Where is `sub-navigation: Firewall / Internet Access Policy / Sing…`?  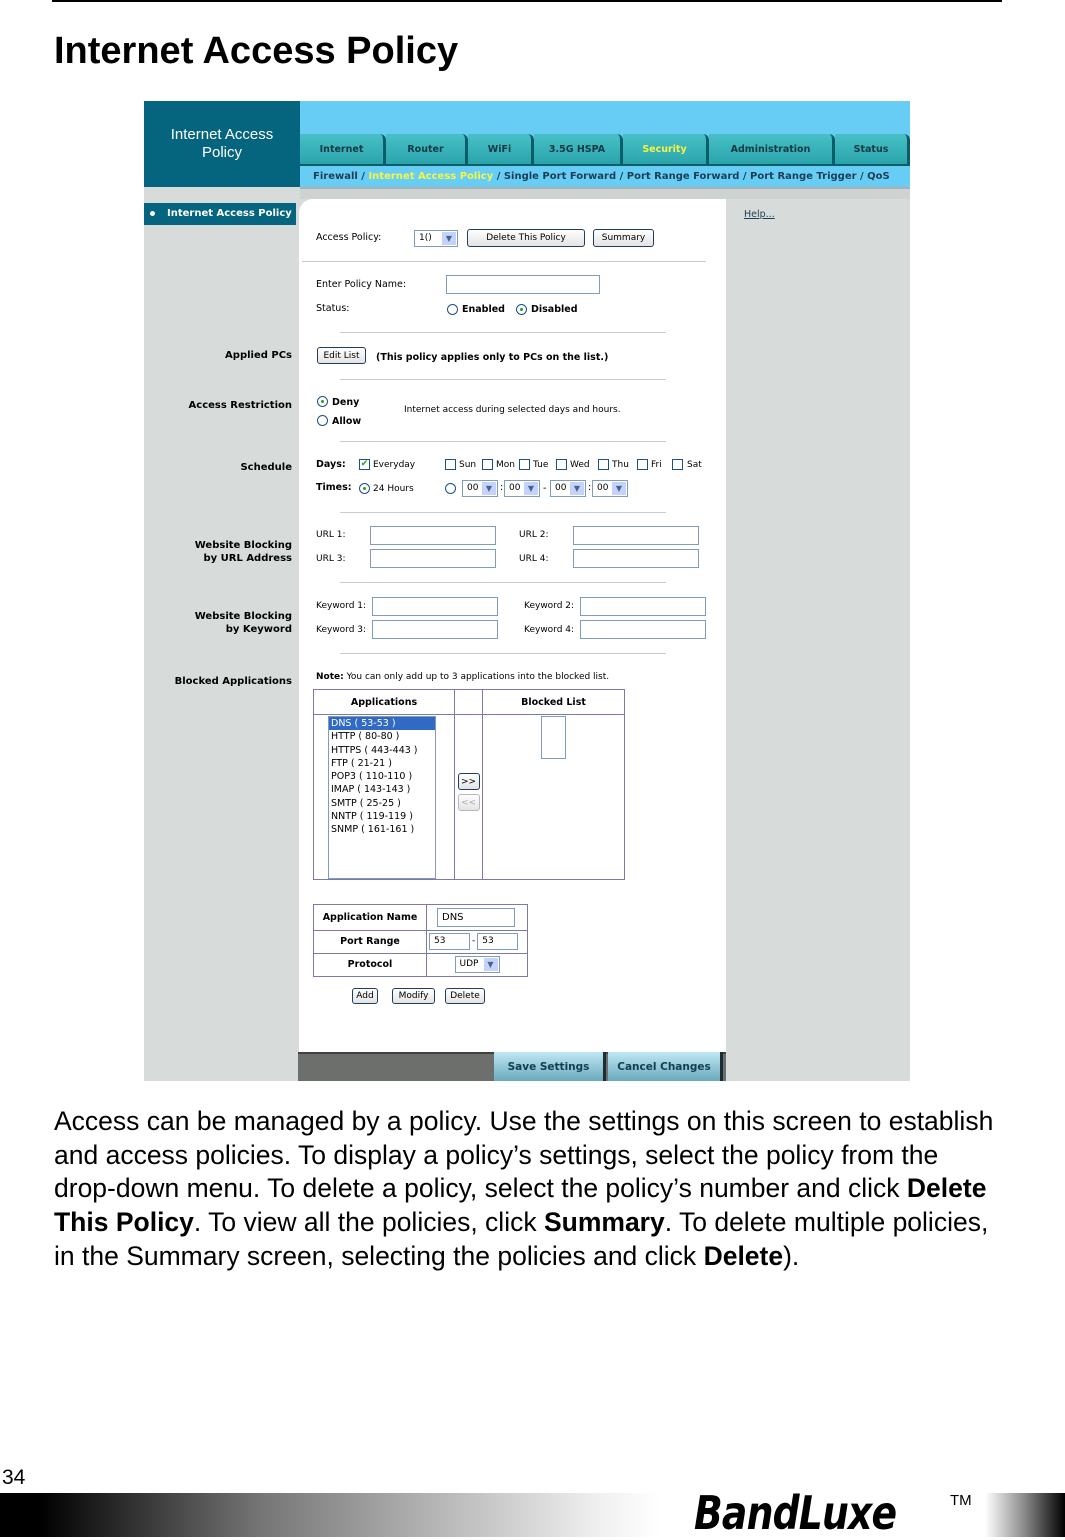
sub-navigation: Firewall / Internet Access Policy / Sing… is located at coordinates (605, 177).